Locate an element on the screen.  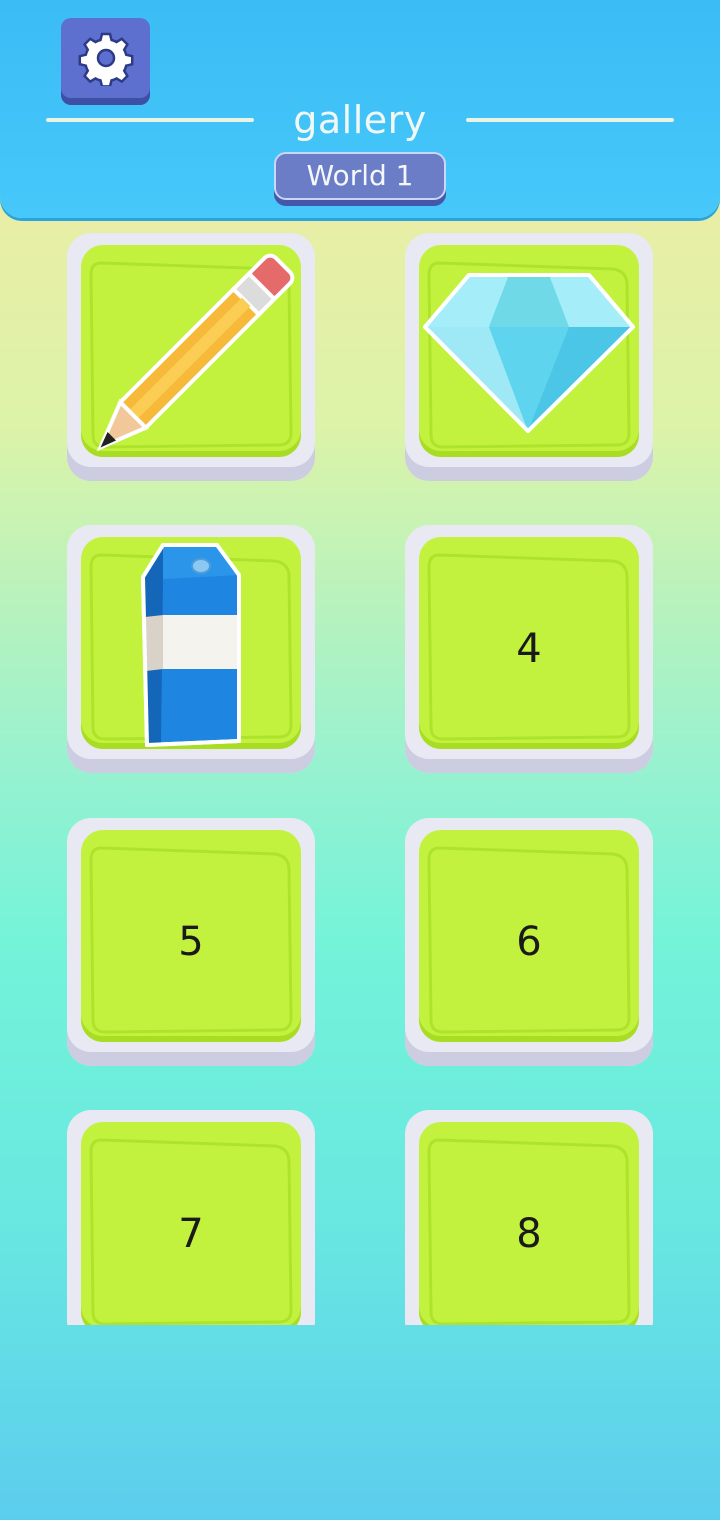
level-number: 4 is located at coordinates (529, 649).